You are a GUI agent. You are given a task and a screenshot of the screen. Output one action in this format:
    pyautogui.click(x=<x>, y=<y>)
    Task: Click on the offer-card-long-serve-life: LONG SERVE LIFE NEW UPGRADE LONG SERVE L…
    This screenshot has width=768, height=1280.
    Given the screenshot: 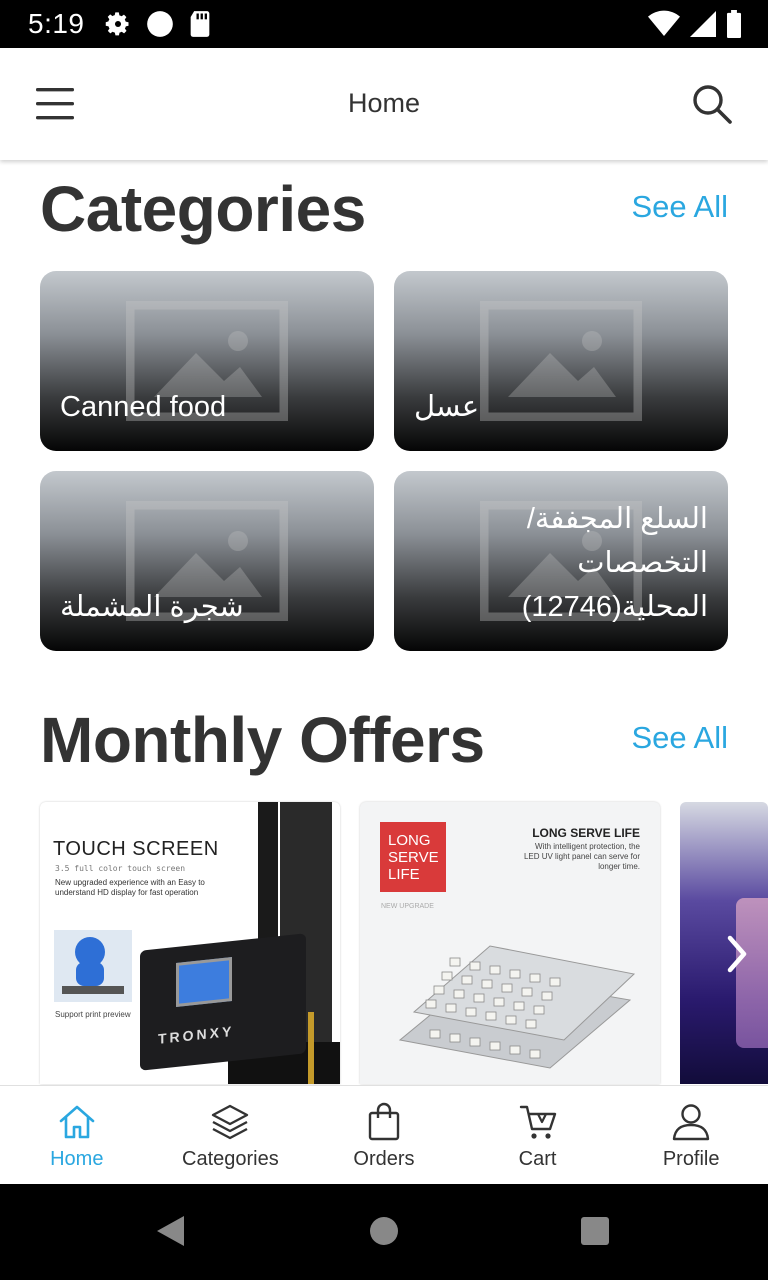 What is the action you would take?
    pyautogui.click(x=510, y=943)
    